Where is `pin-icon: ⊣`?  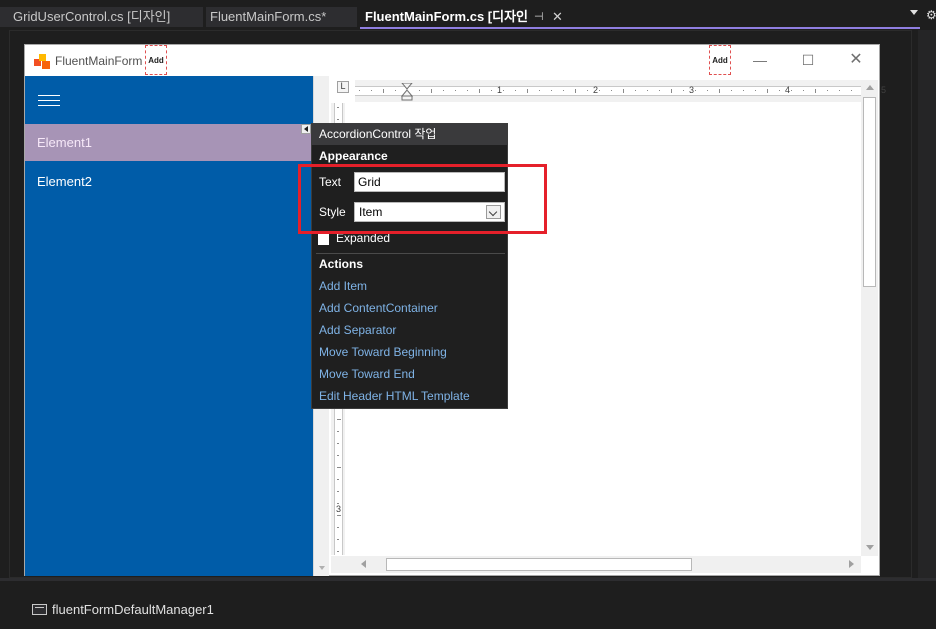 pin-icon: ⊣ is located at coordinates (539, 17).